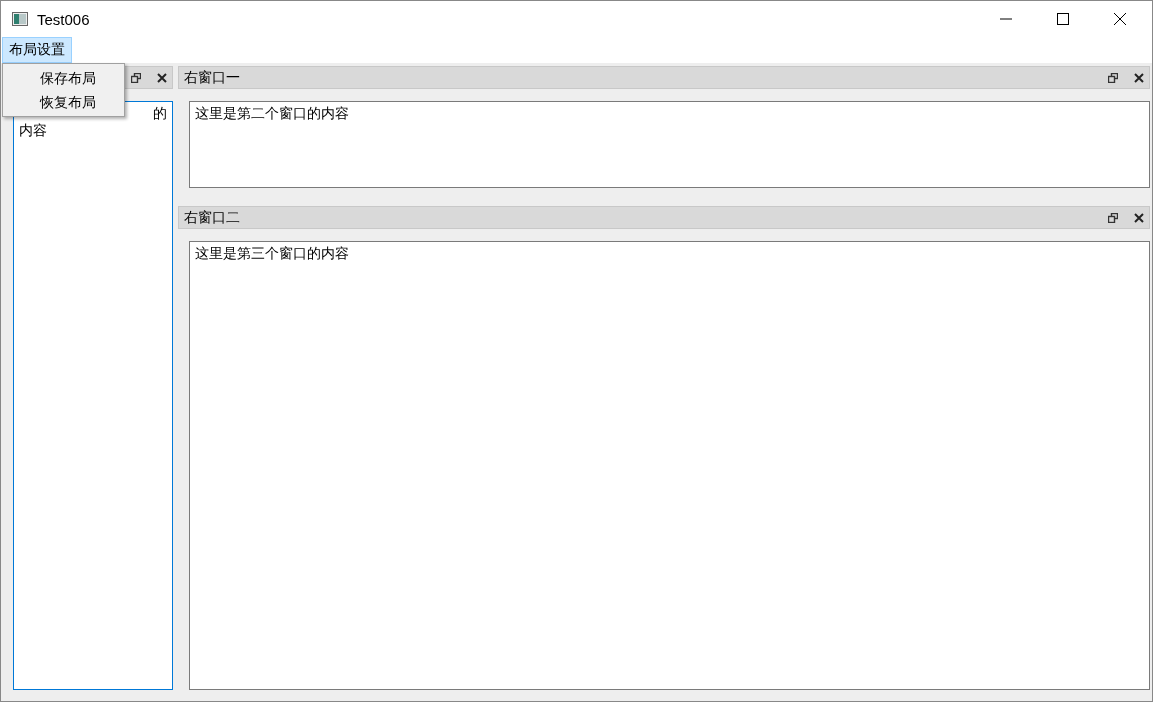  I want to click on dock-title: 右窗口二, so click(212, 217).